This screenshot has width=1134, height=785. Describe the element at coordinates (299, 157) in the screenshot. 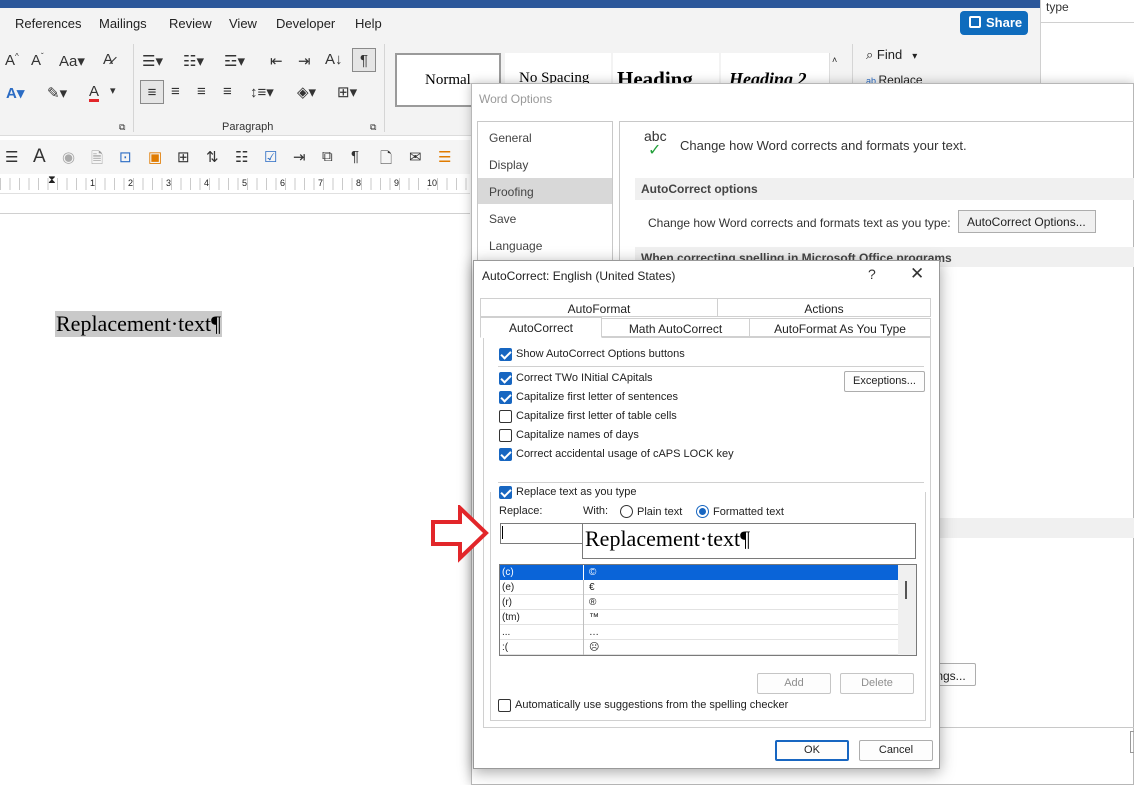

I see `indent-icon: ⇥` at that location.